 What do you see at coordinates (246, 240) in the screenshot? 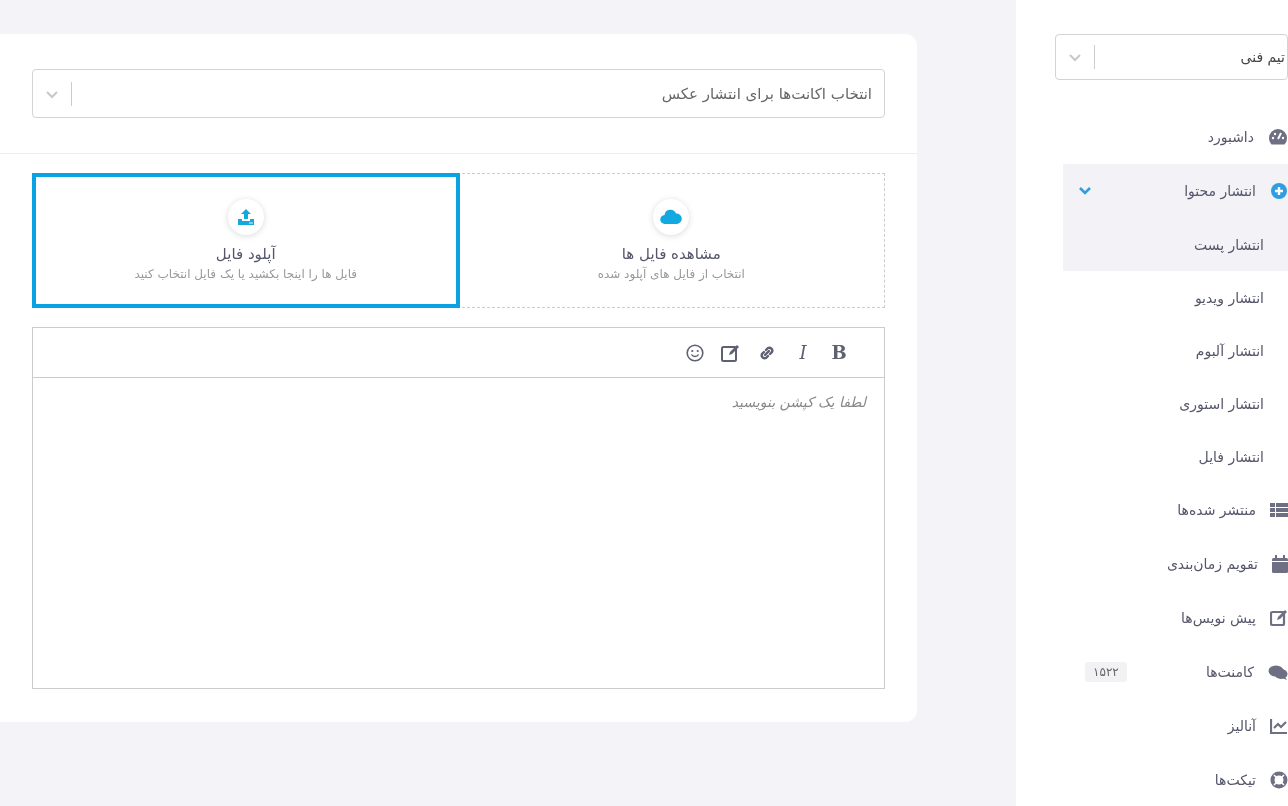
I see `source-option: آپلود فایل فایل ها را اینجا بکشید یا یک فایل انتخاب کنید` at bounding box center [246, 240].